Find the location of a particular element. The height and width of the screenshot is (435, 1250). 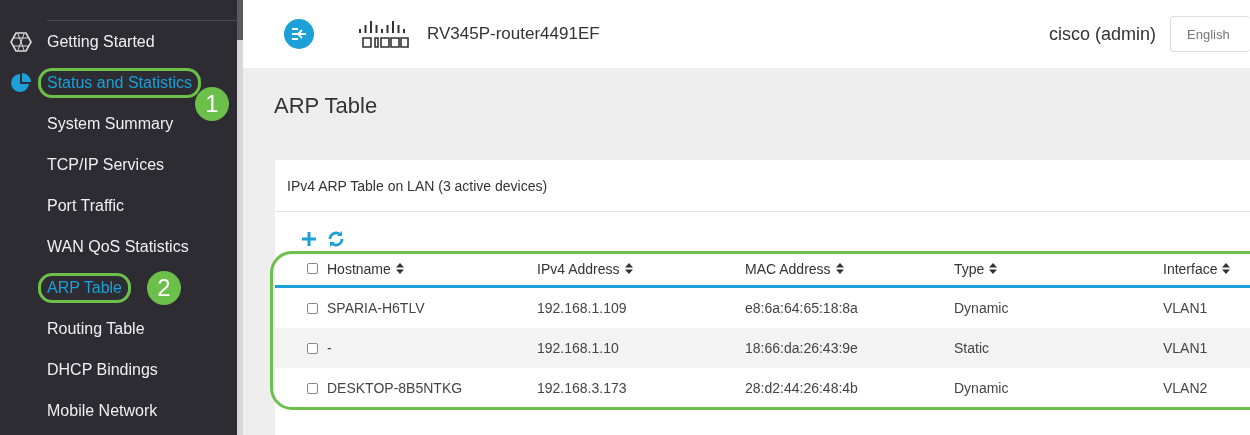

table-cell: 18:66:da:26:43:9e is located at coordinates (801, 348).